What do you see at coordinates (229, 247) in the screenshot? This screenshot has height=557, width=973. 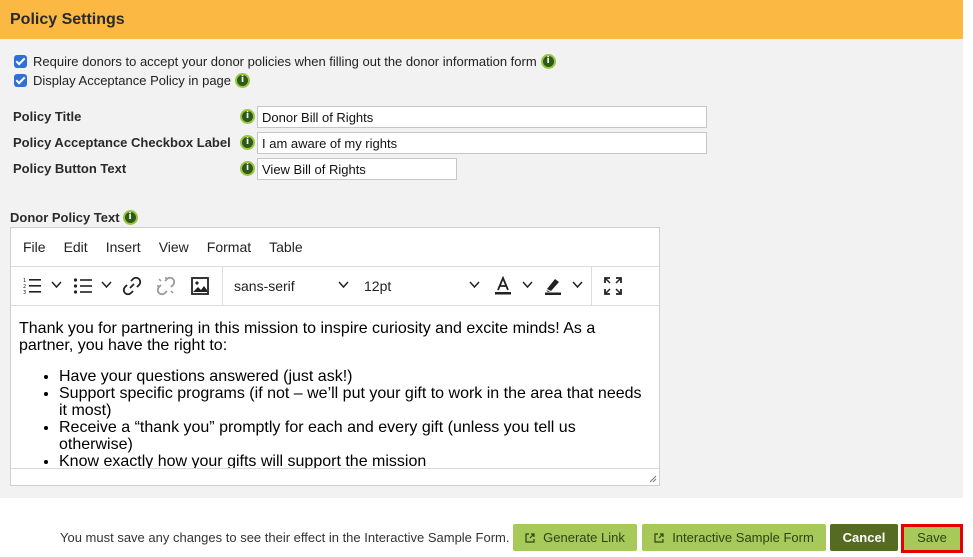 I see `menu-format: Format` at bounding box center [229, 247].